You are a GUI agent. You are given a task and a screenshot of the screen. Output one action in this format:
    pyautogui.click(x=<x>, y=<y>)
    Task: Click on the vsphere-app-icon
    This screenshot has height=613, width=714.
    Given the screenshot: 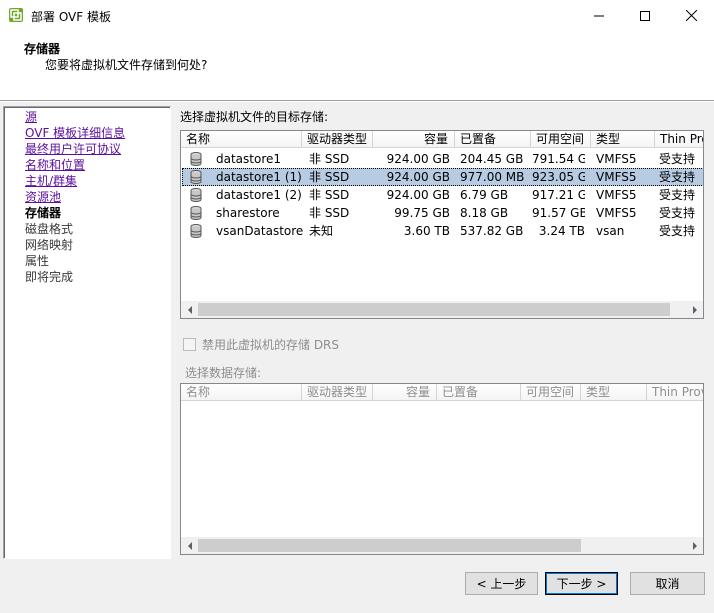 What is the action you would take?
    pyautogui.click(x=16, y=15)
    